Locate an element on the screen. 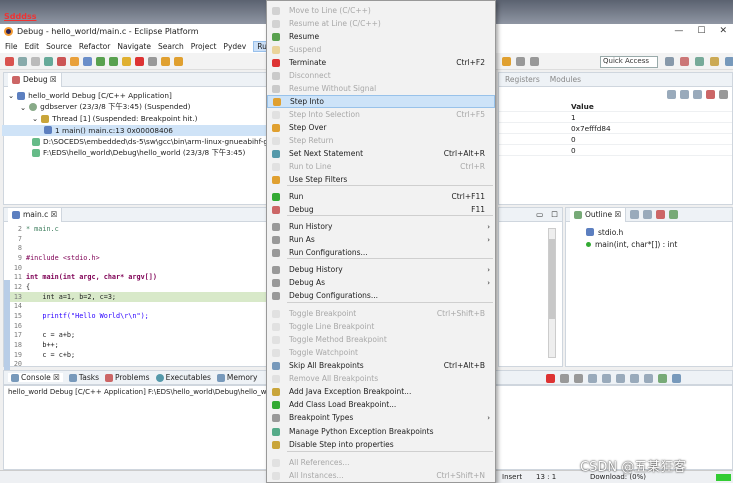 The height and width of the screenshot is (483, 733). sort-icon is located at coordinates (635, 214).